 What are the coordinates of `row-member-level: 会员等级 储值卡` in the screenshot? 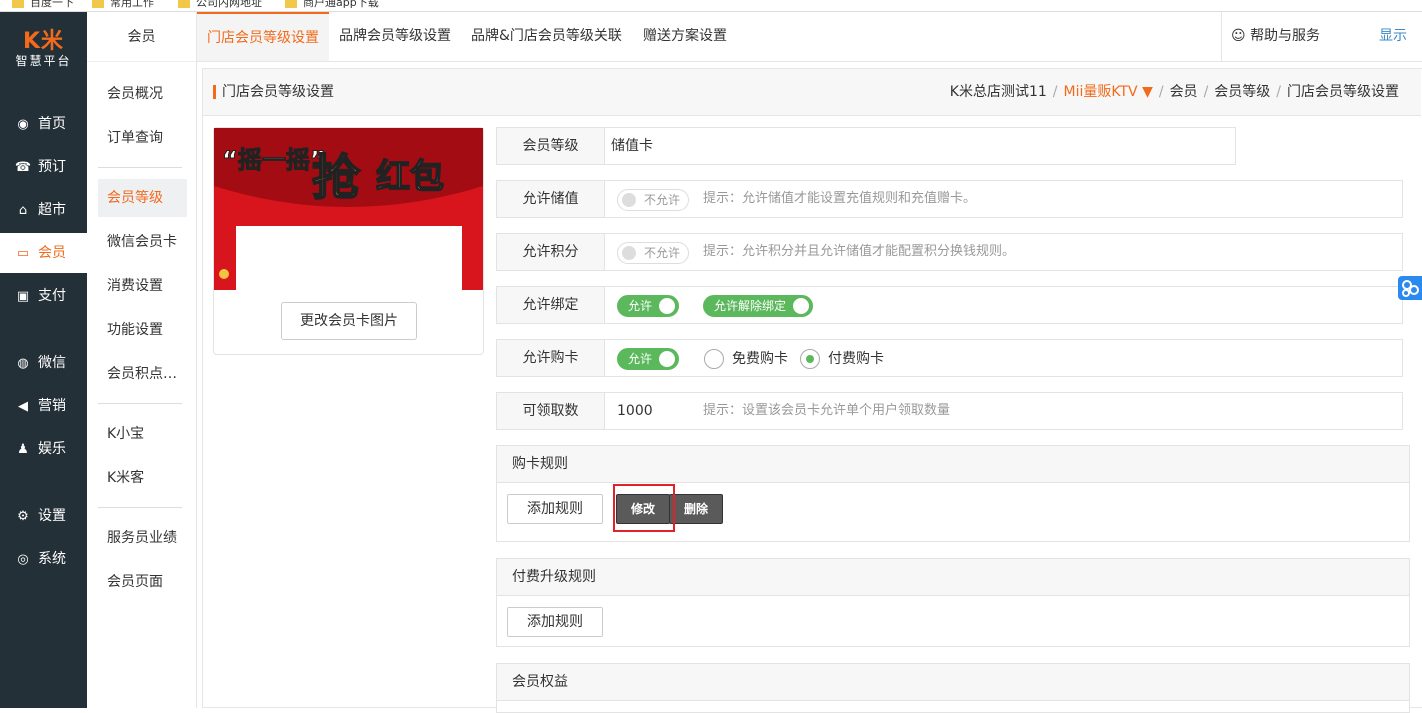 It's located at (866, 146).